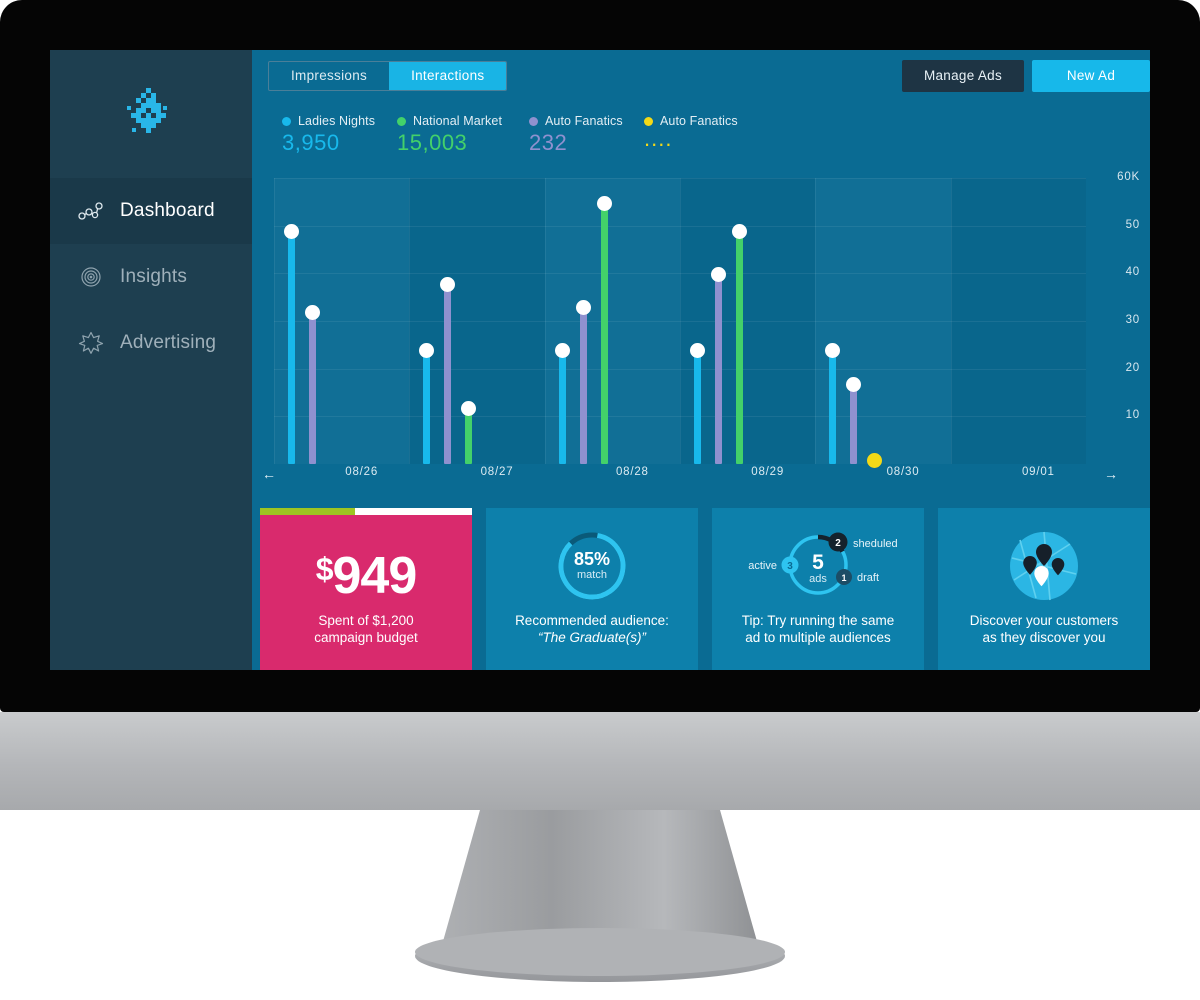 The width and height of the screenshot is (1200, 1000). Describe the element at coordinates (458, 121) in the screenshot. I see `legend-label: National Market` at that location.